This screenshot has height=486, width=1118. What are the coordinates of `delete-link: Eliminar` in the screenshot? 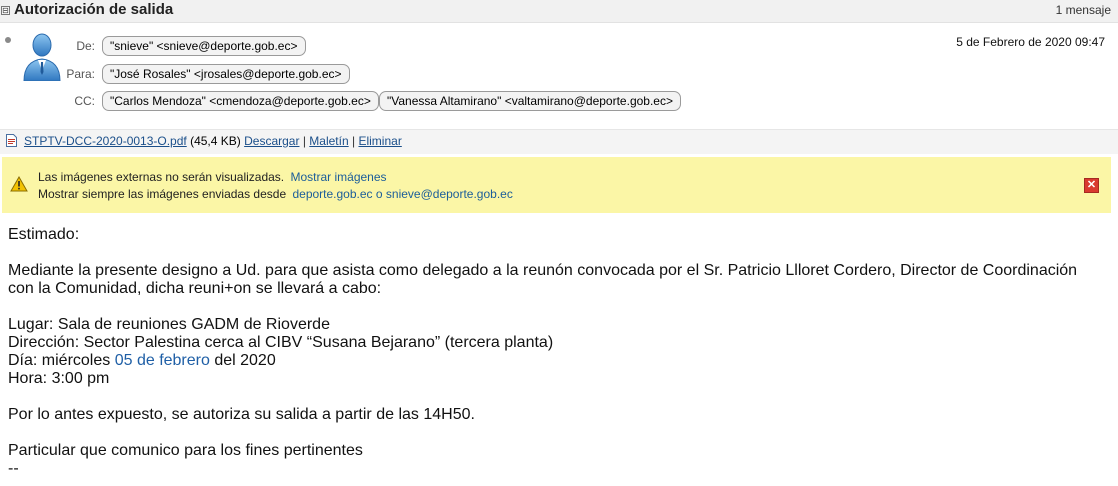 It's located at (379, 141).